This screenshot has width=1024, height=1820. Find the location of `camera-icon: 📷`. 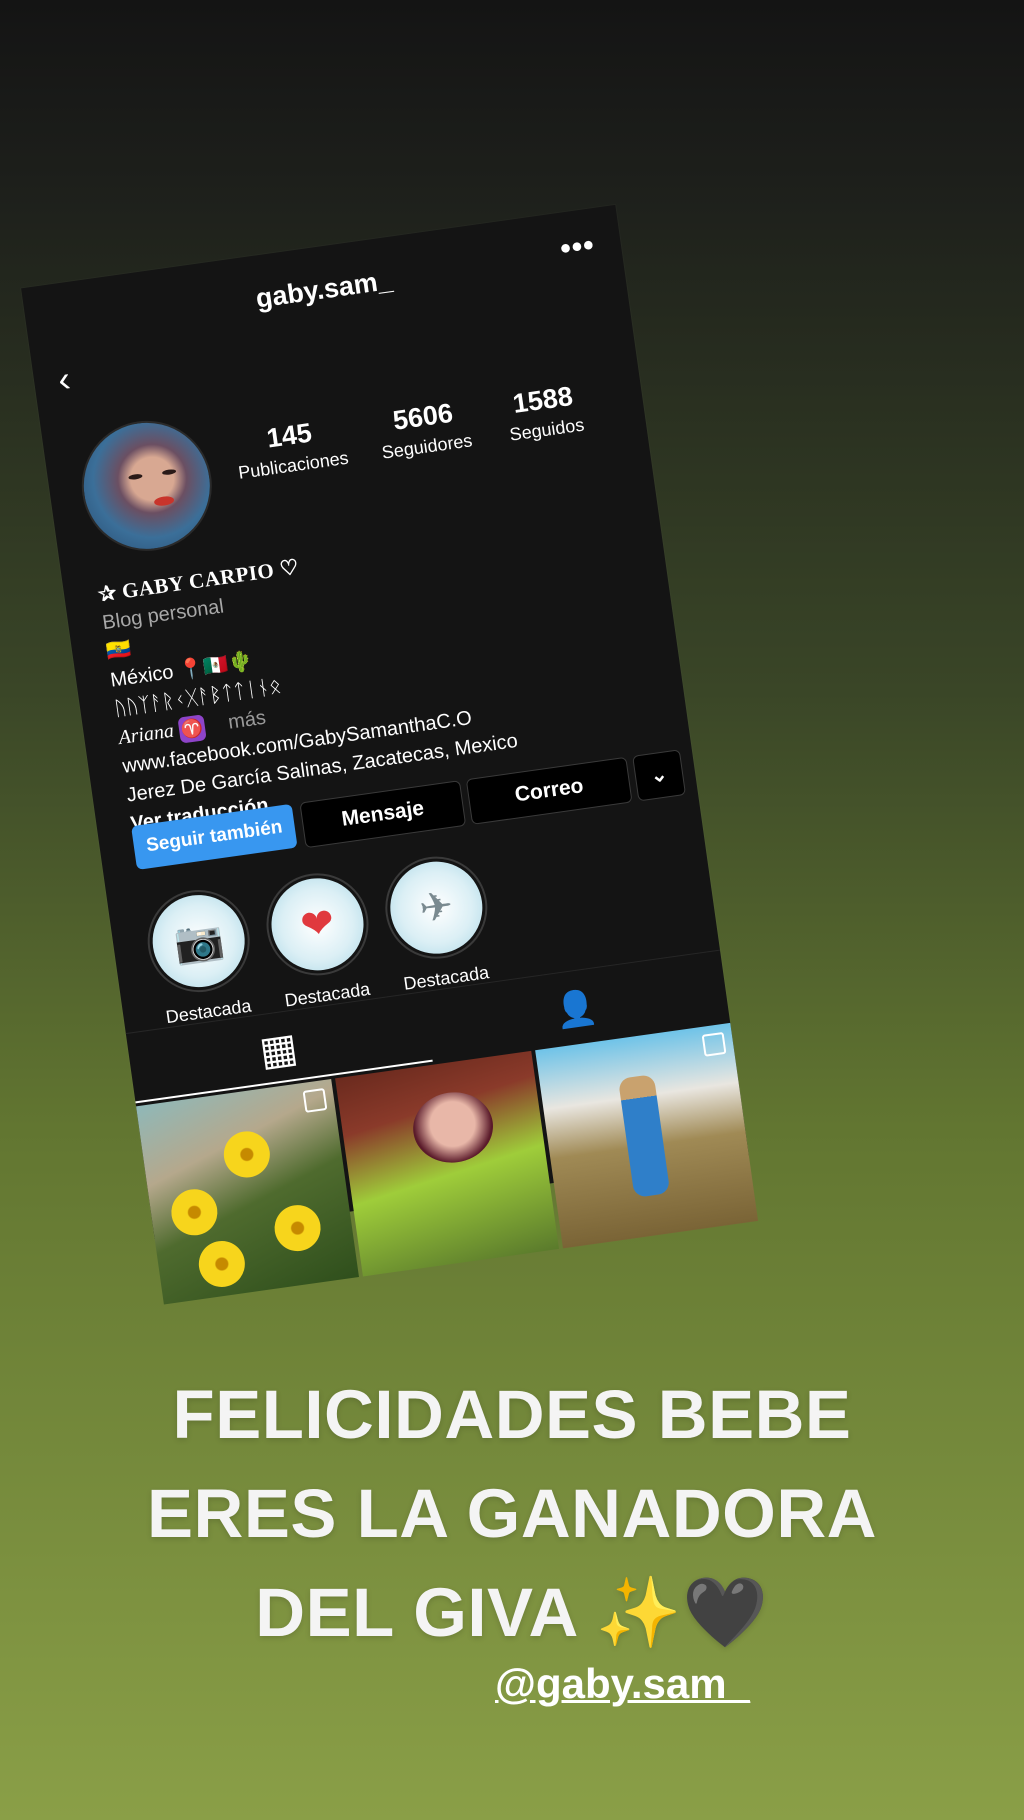

camera-icon: 📷 is located at coordinates (198, 941).